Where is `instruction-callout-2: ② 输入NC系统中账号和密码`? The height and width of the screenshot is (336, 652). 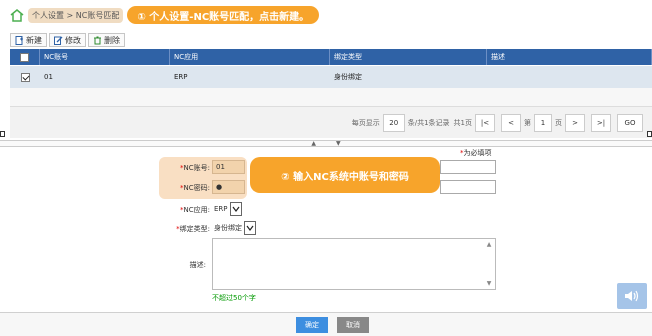
instruction-callout-2: ② 输入NC系统中账号和密码 is located at coordinates (345, 175).